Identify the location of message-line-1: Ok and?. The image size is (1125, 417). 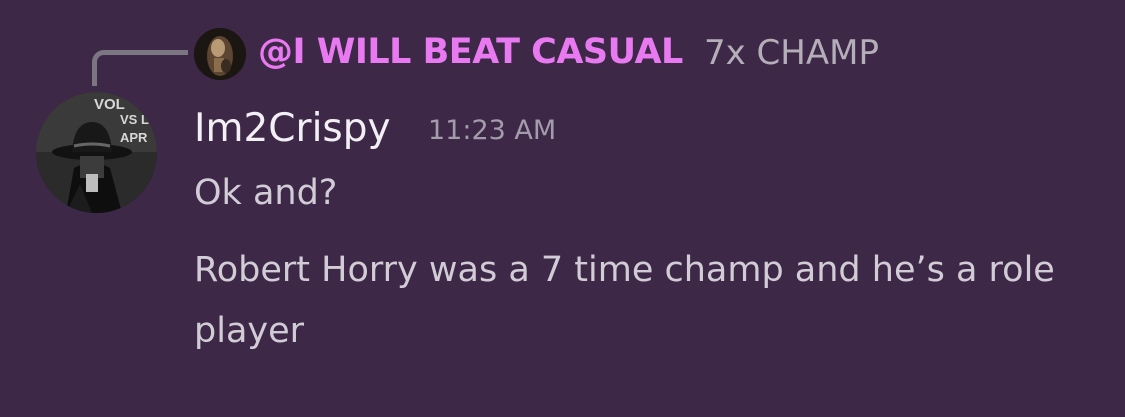
(266, 193).